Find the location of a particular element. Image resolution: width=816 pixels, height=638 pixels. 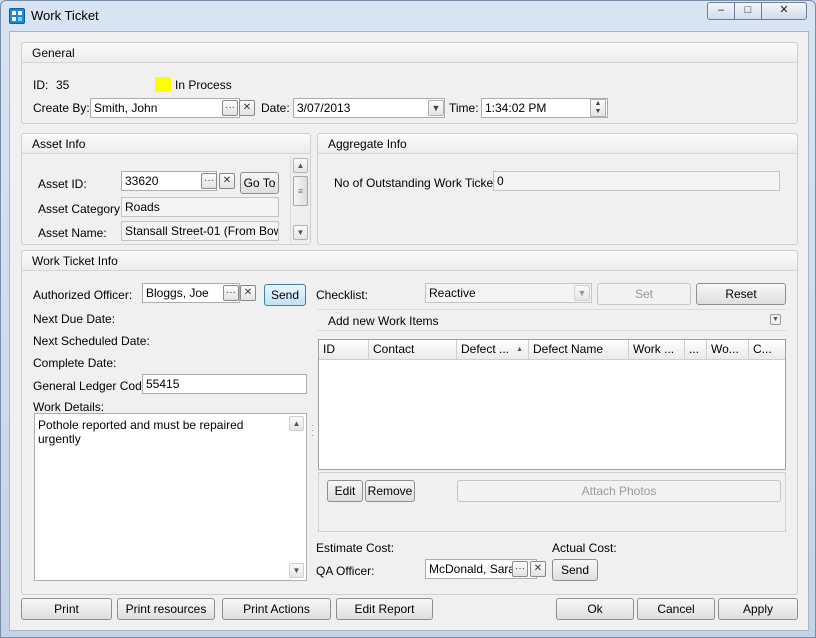

status-color-swatch is located at coordinates (163, 84).